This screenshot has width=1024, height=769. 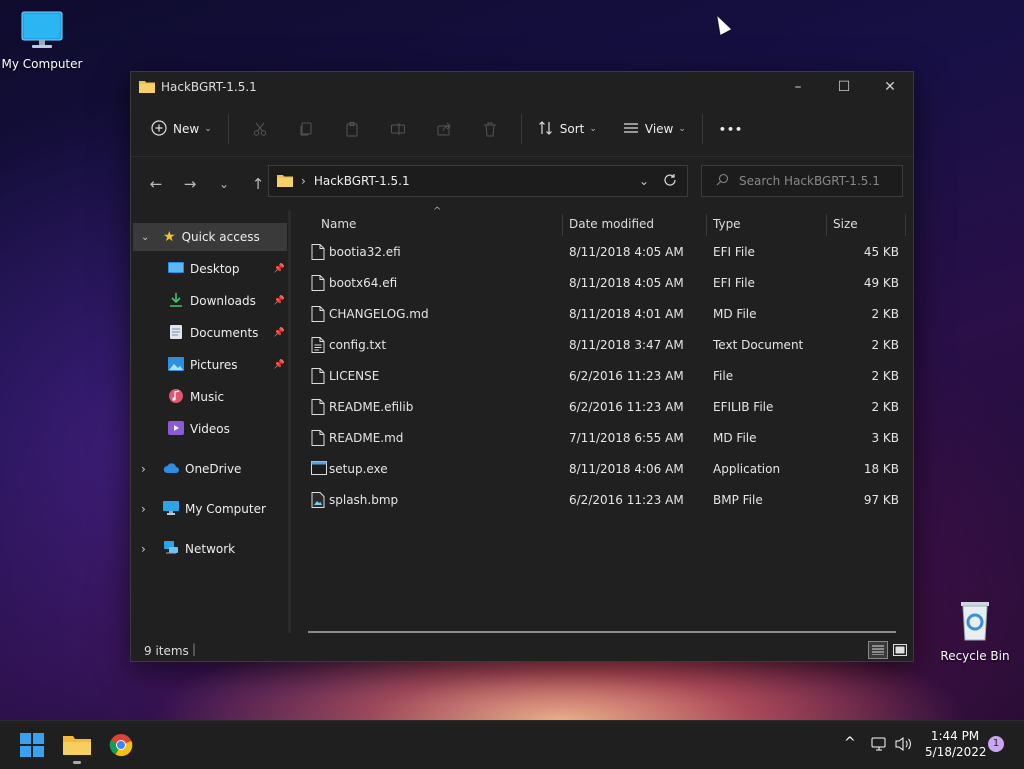 What do you see at coordinates (904, 745) in the screenshot?
I see `volume-icon` at bounding box center [904, 745].